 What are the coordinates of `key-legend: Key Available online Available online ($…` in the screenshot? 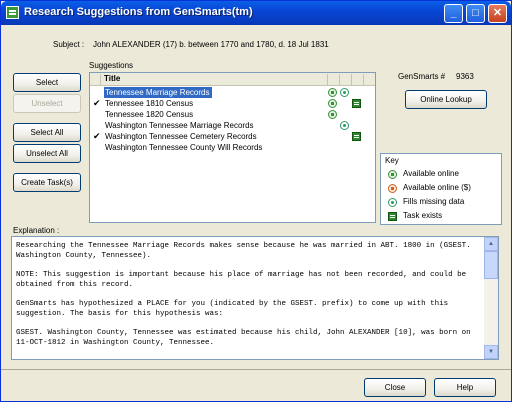 It's located at (441, 189).